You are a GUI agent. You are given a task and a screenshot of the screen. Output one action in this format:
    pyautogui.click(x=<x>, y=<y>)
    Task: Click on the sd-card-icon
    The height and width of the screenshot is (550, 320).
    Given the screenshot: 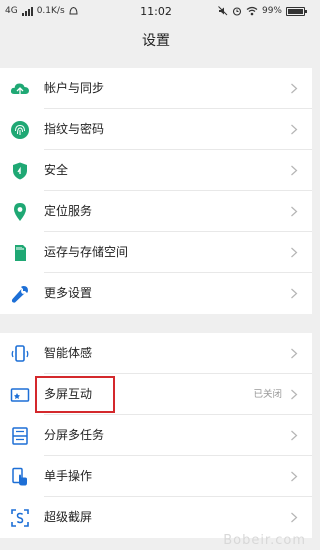 What is the action you would take?
    pyautogui.click(x=20, y=253)
    